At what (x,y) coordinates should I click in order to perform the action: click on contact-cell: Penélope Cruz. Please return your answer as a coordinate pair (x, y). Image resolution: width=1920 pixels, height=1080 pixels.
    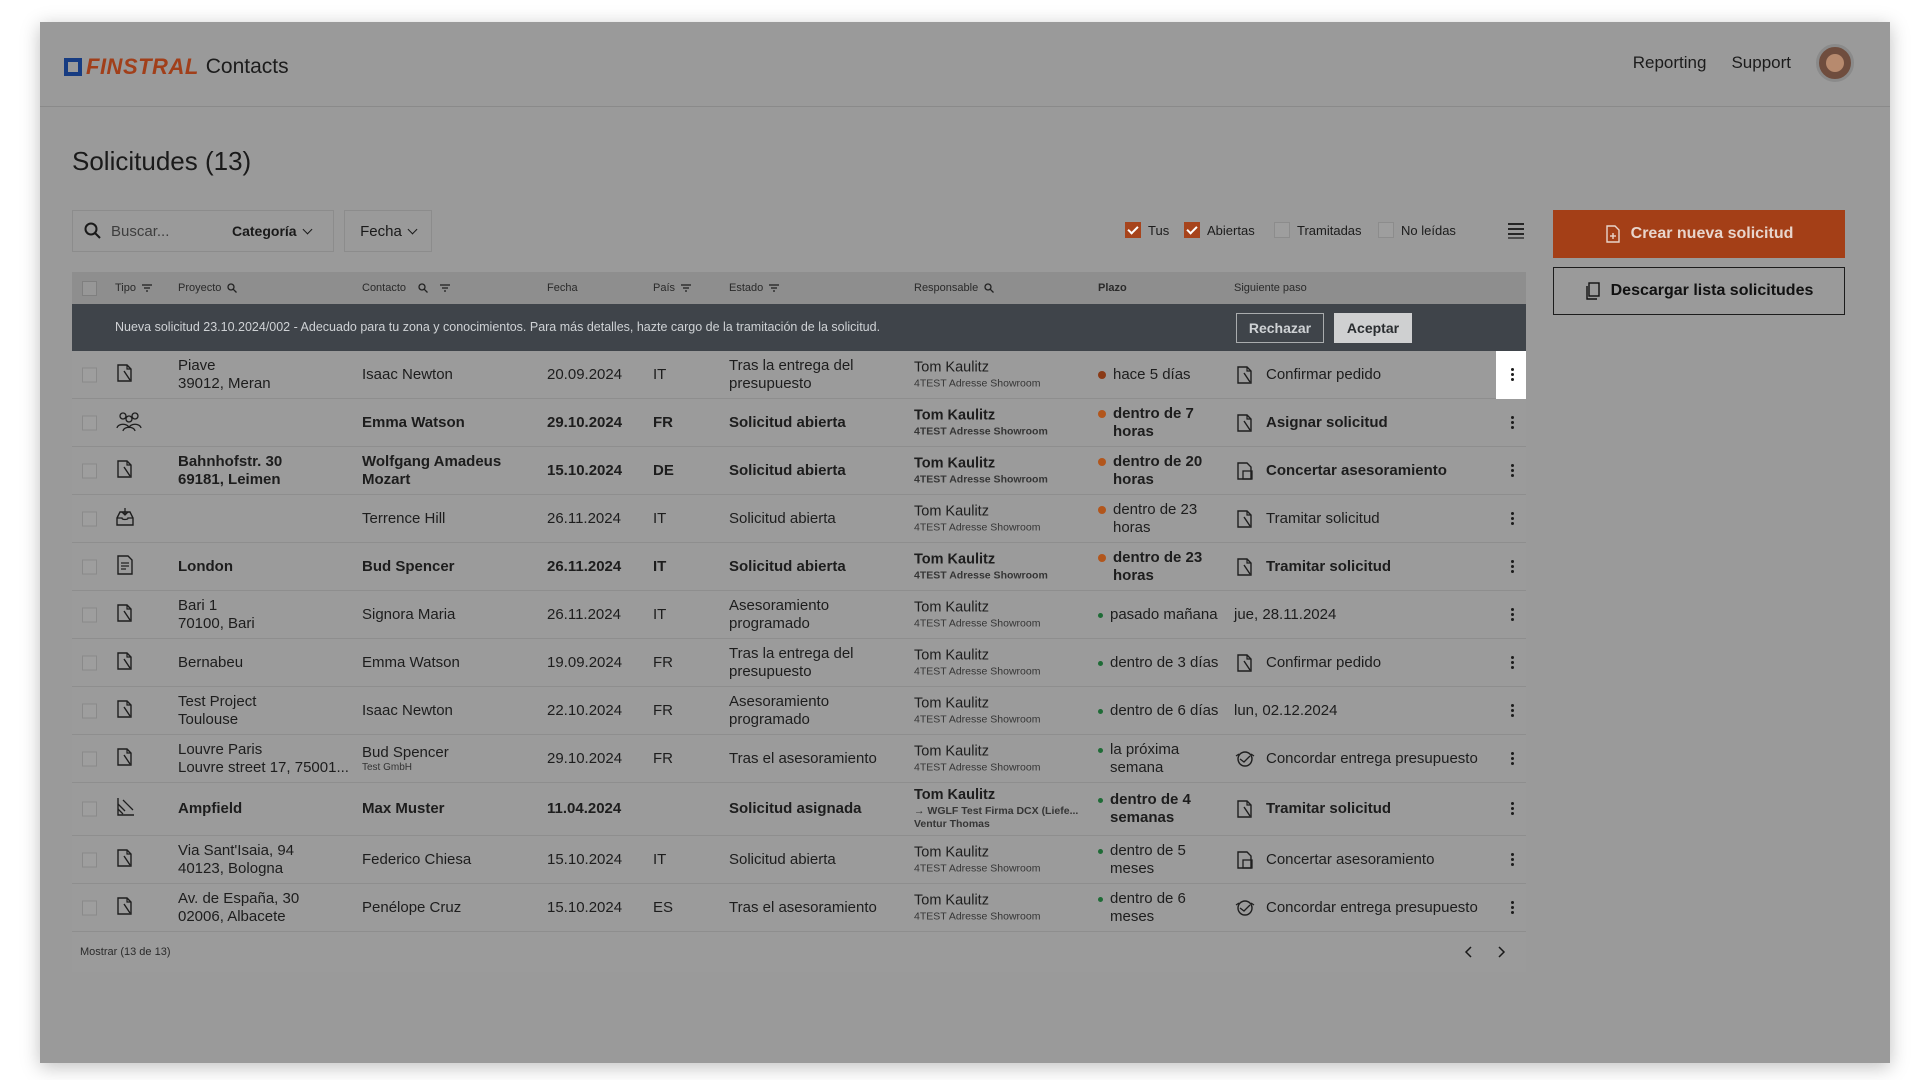
    Looking at the image, I should click on (454, 908).